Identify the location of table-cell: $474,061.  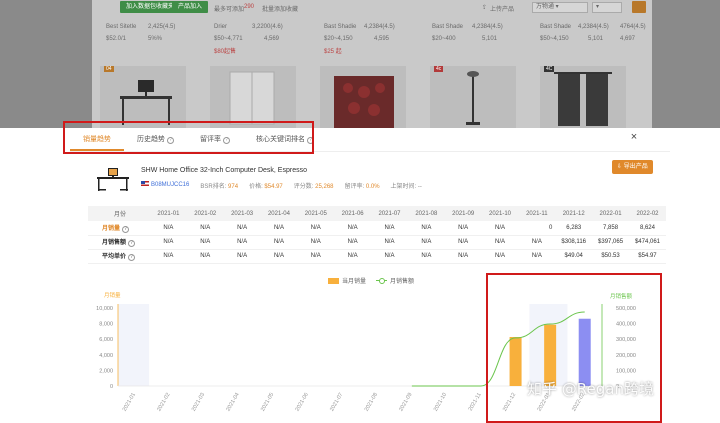
(647, 242).